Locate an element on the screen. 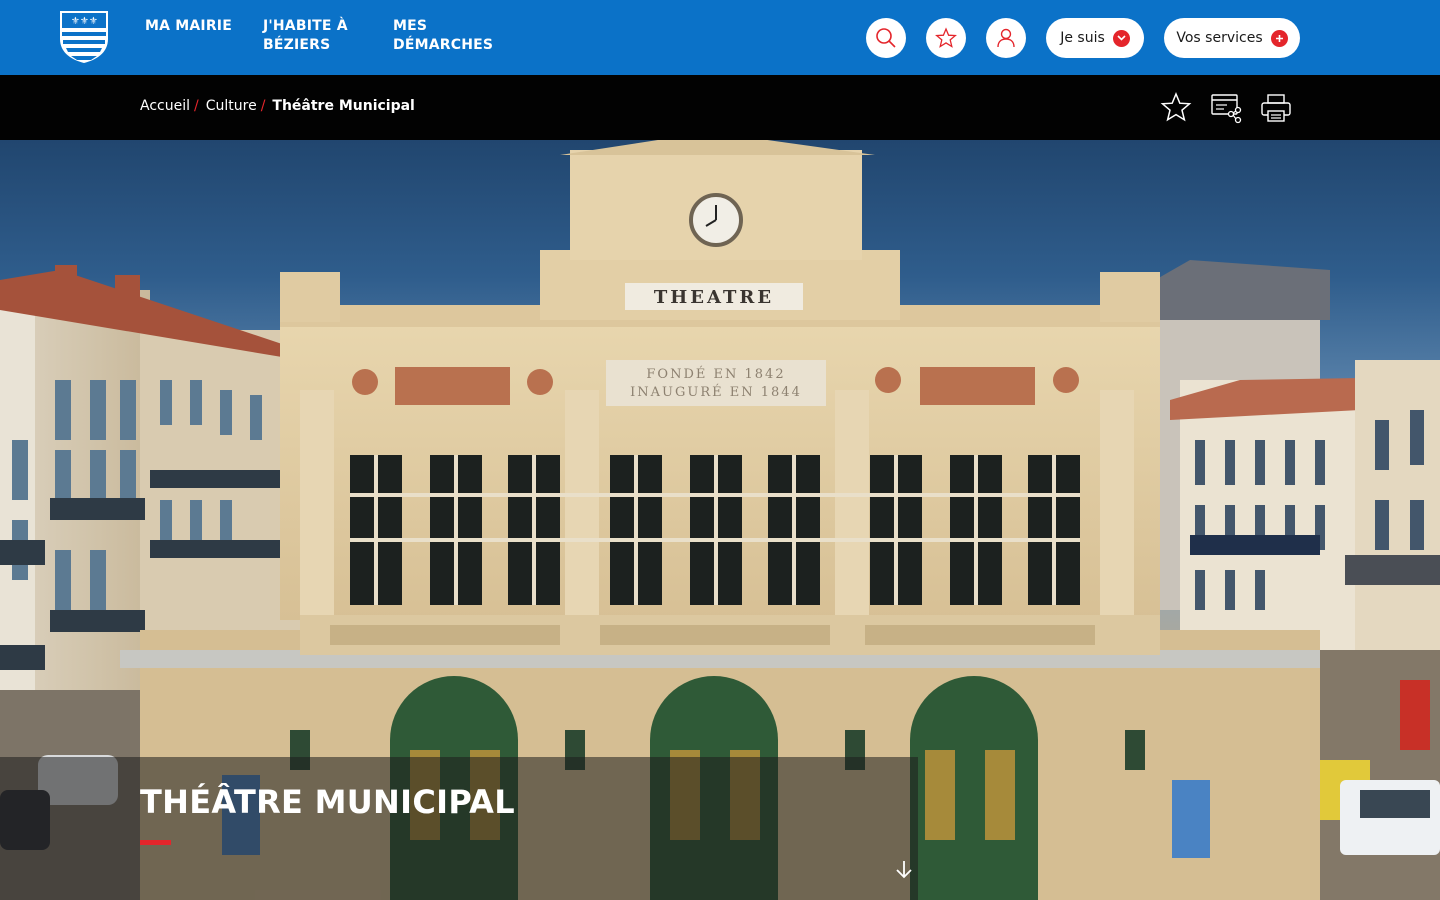 The height and width of the screenshot is (900, 1440). facade-inscription-line2: INAUGURÉ EN 1844 is located at coordinates (716, 392).